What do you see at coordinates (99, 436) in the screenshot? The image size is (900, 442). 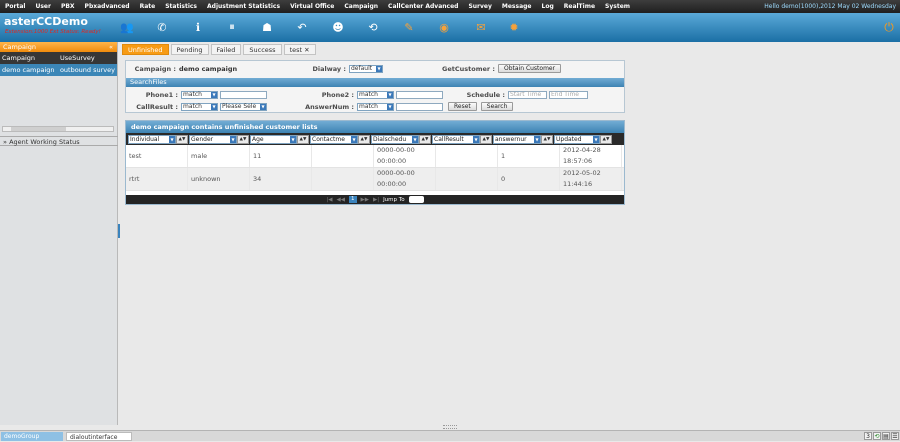 I see `footer-tab-dialoutinterface: dialoutinterface` at bounding box center [99, 436].